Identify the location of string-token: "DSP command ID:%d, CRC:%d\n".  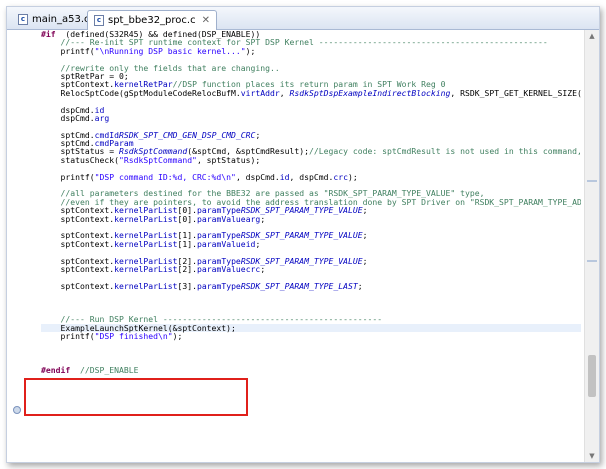
(165, 176).